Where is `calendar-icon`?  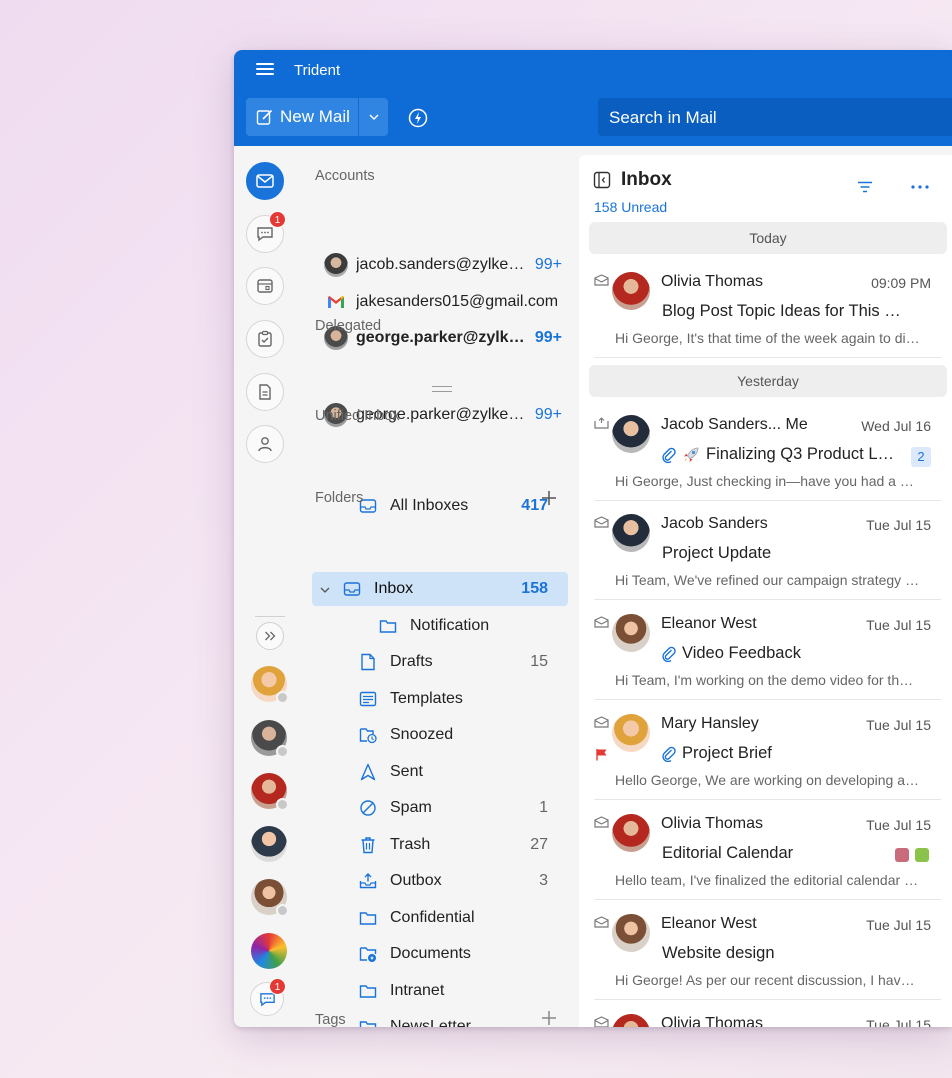 calendar-icon is located at coordinates (265, 286).